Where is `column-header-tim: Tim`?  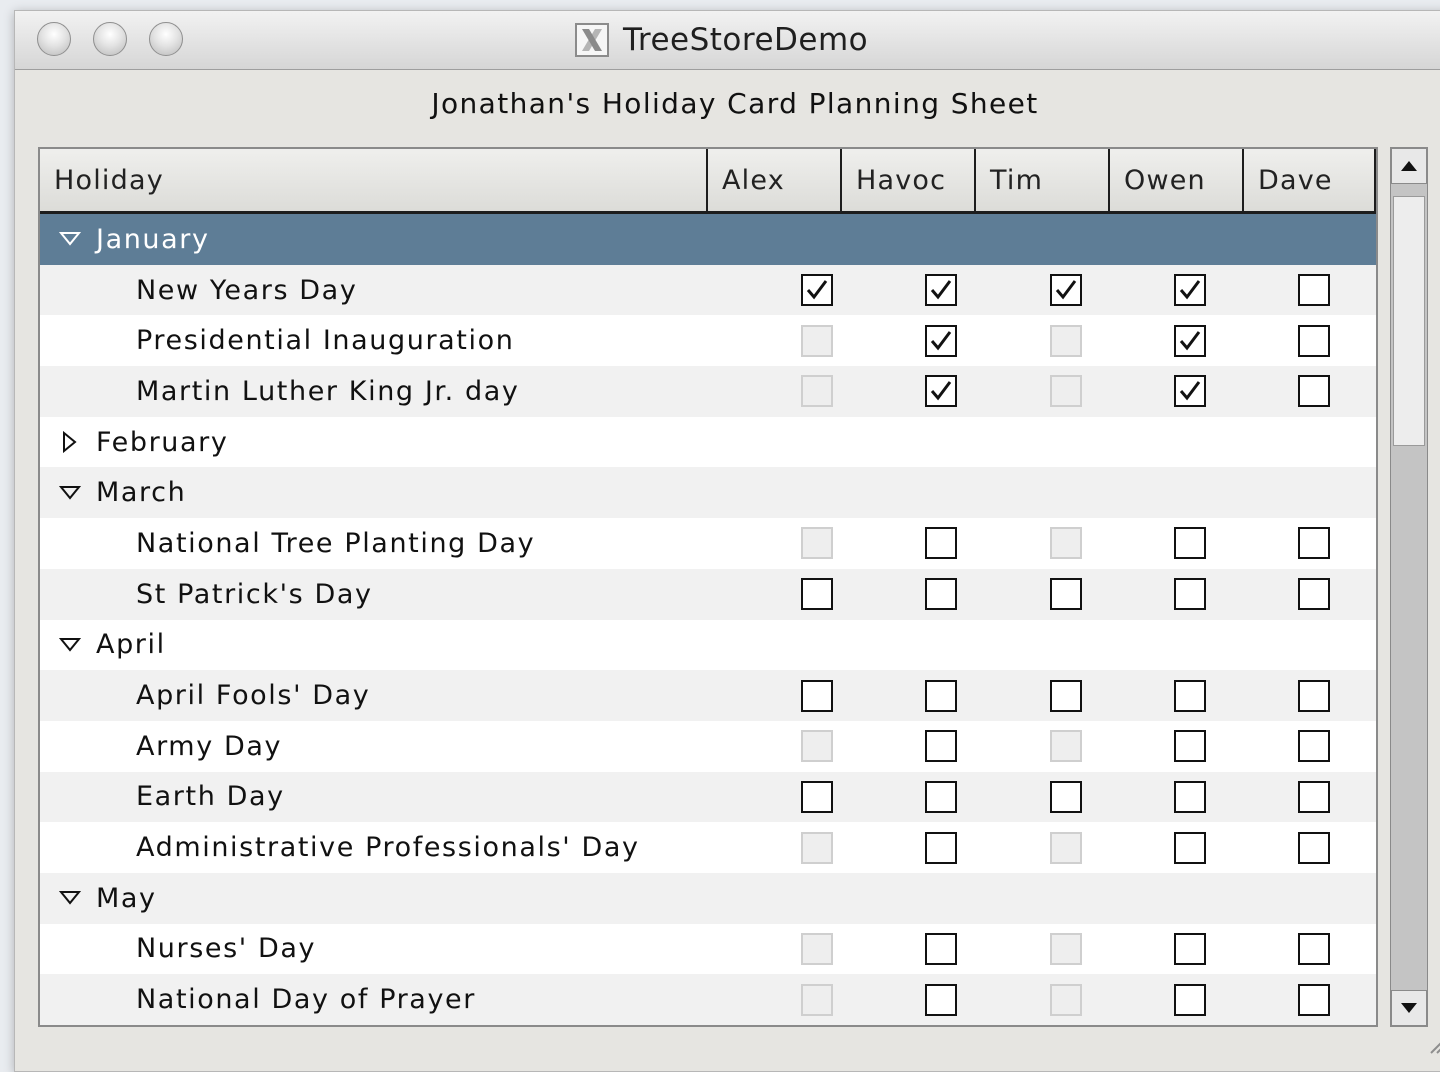
column-header-tim: Tim is located at coordinates (1043, 180).